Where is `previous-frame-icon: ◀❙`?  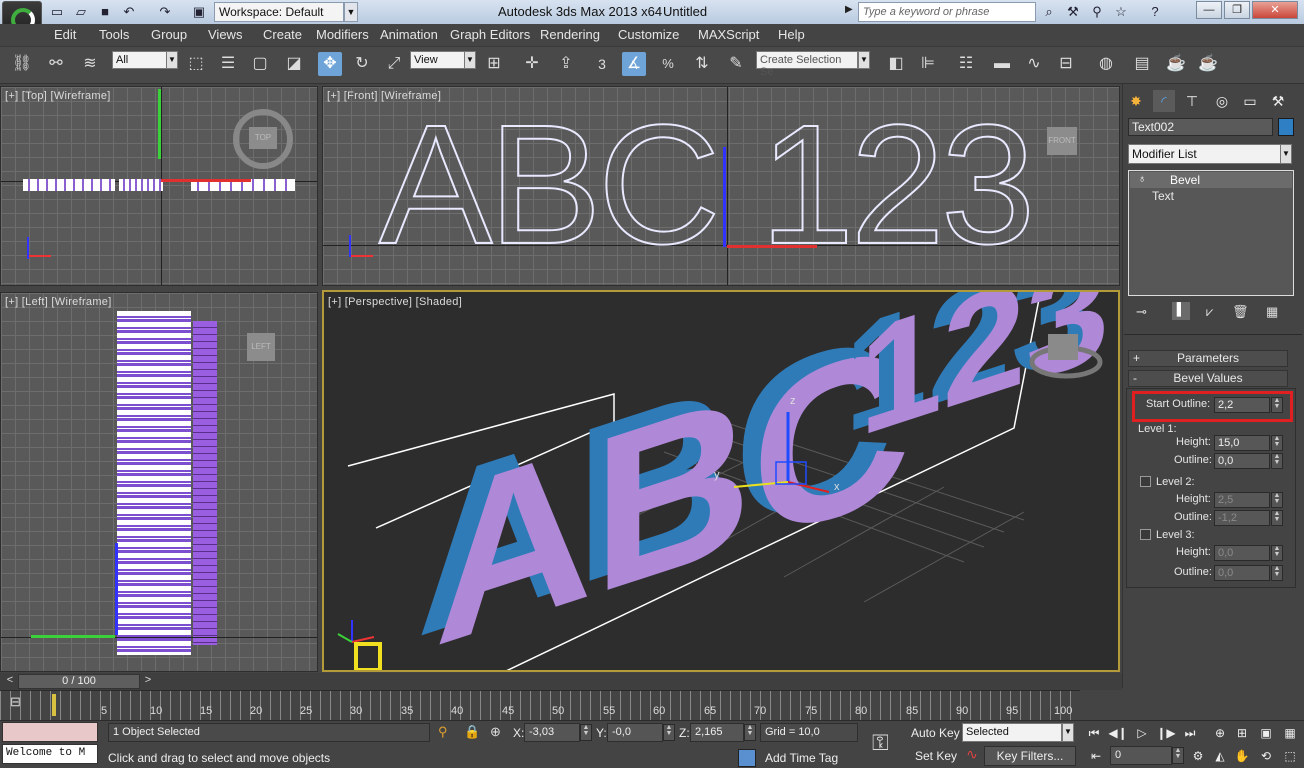
previous-frame-icon: ◀❙ is located at coordinates (1118, 733).